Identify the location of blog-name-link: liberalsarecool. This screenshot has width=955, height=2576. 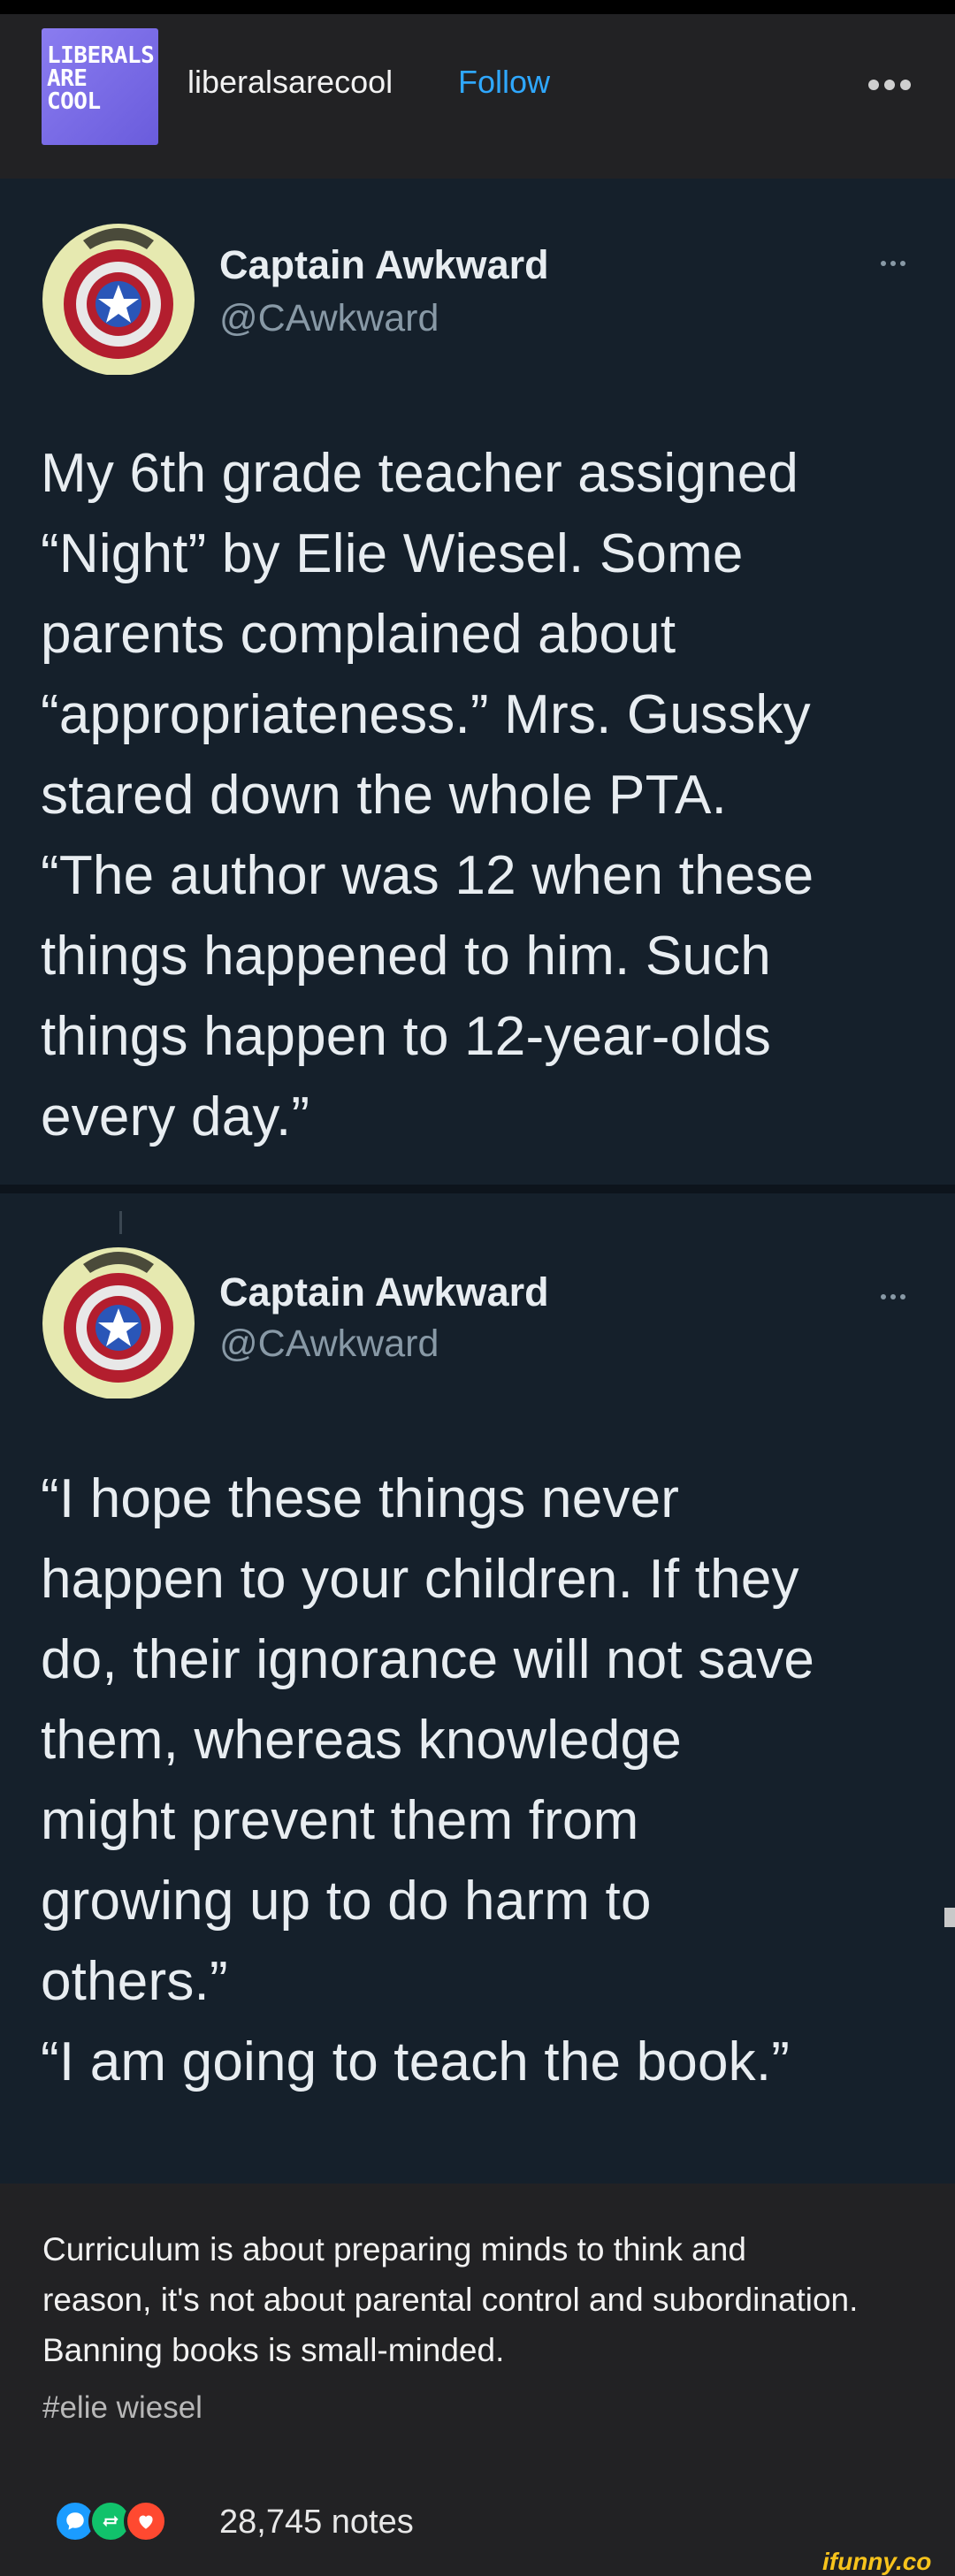
(290, 82).